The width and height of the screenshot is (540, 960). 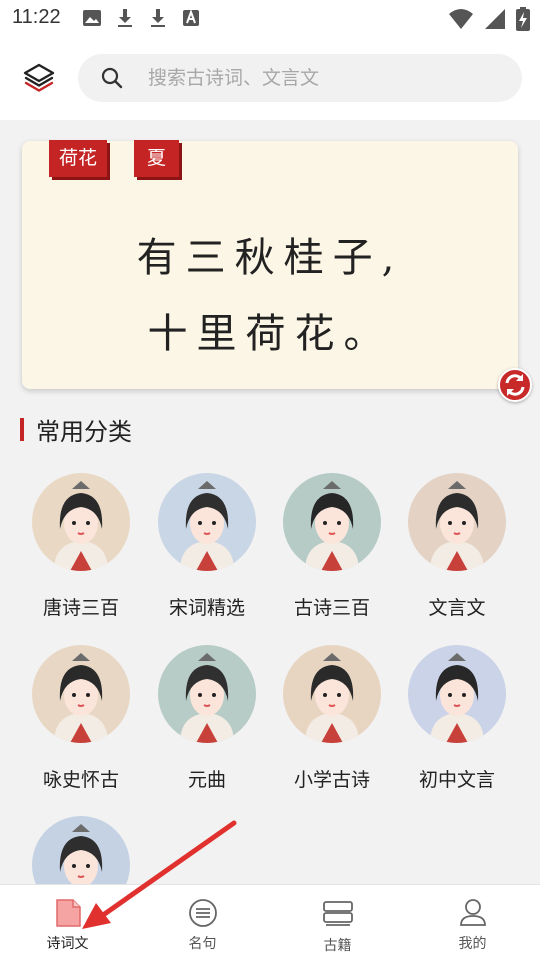 I want to click on category-label: 元曲, so click(x=206, y=780).